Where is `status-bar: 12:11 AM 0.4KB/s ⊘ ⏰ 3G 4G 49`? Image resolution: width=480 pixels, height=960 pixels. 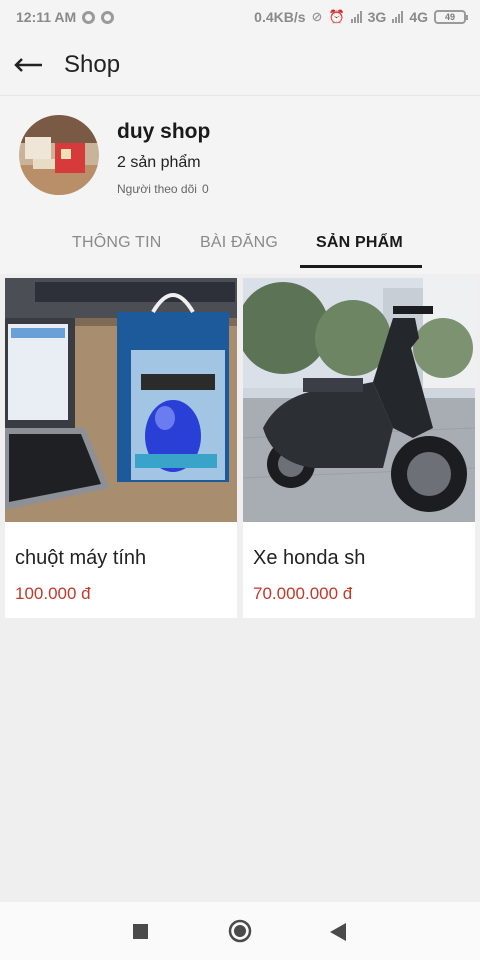
status-bar: 12:11 AM 0.4KB/s ⊘ ⏰ 3G 4G 49 is located at coordinates (240, 17).